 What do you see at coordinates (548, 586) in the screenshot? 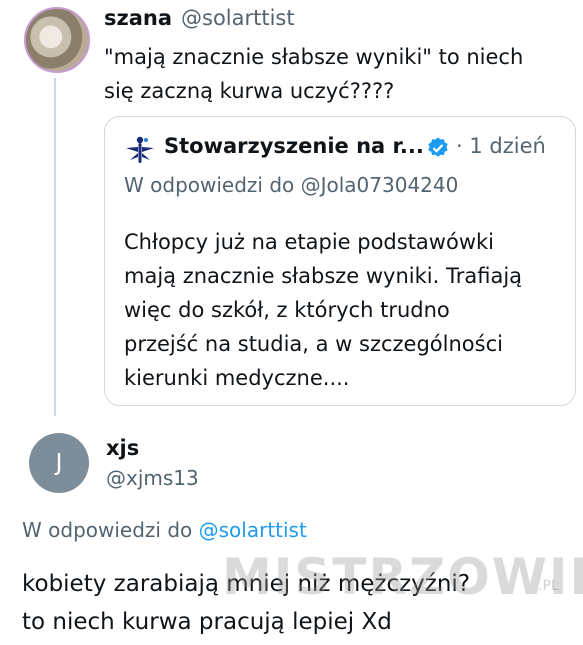
I see `watermark-suffix: .PL` at bounding box center [548, 586].